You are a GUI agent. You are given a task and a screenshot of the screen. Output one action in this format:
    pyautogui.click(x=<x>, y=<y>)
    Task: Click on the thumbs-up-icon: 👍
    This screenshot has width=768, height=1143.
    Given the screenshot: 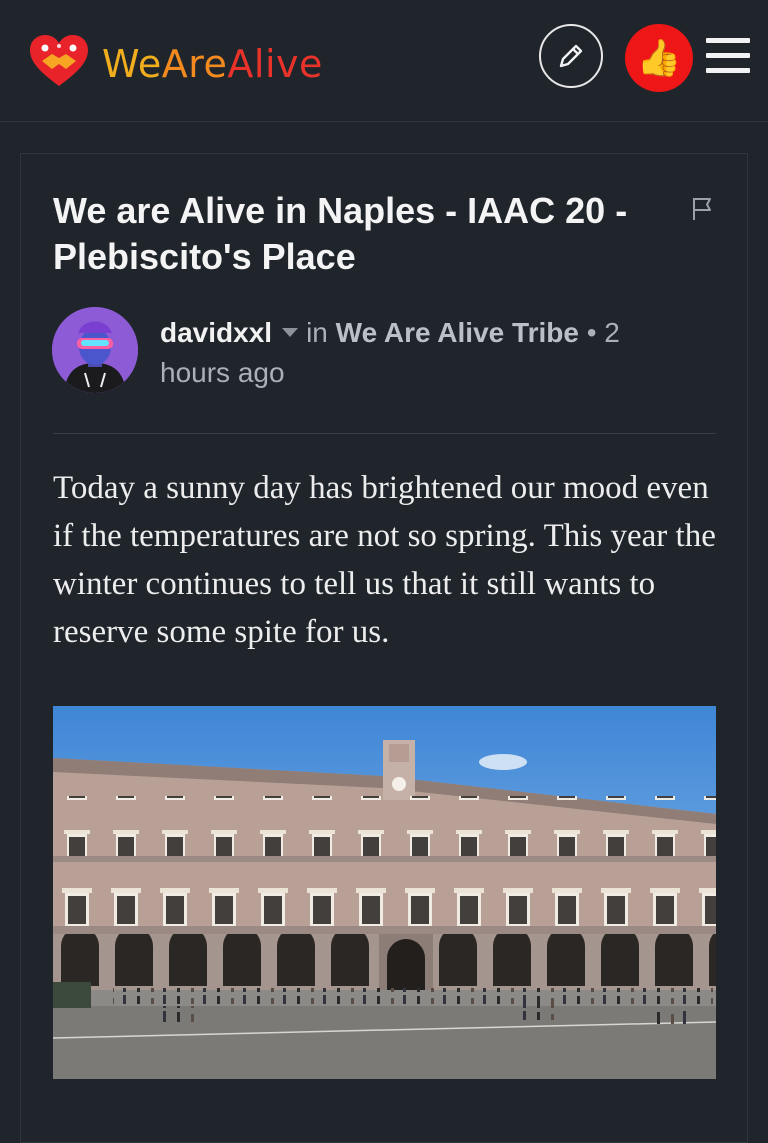 What is the action you would take?
    pyautogui.click(x=659, y=57)
    